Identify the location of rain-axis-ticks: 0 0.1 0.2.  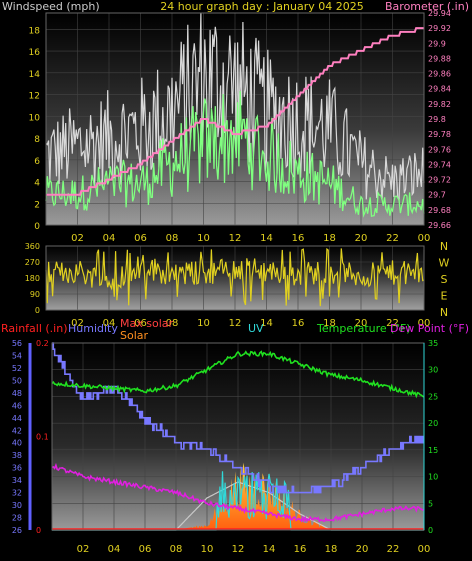
(42, 437).